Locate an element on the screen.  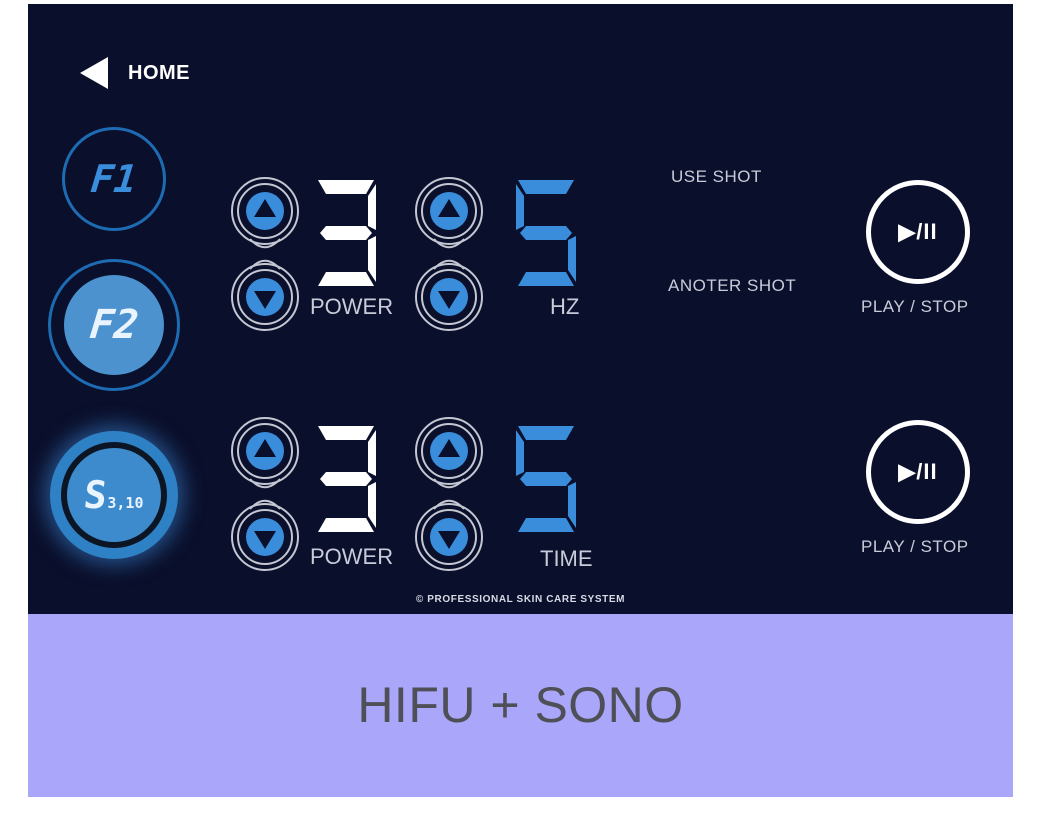
mode-s-ring: S 3,10 is located at coordinates (114, 495).